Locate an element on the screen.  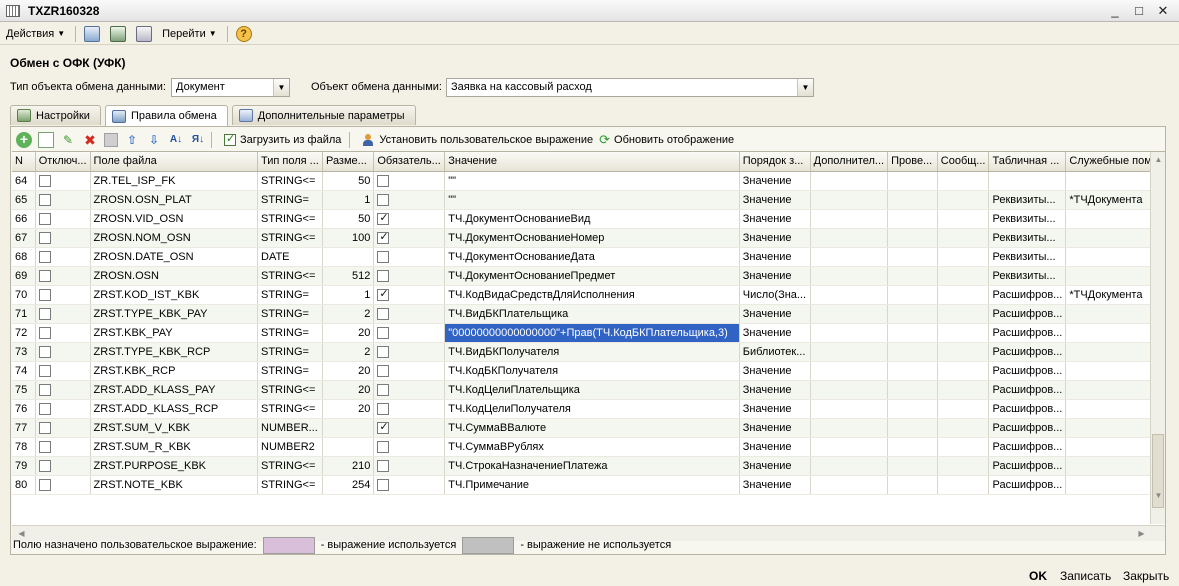
cell-n: 64 is located at coordinates (24, 181).